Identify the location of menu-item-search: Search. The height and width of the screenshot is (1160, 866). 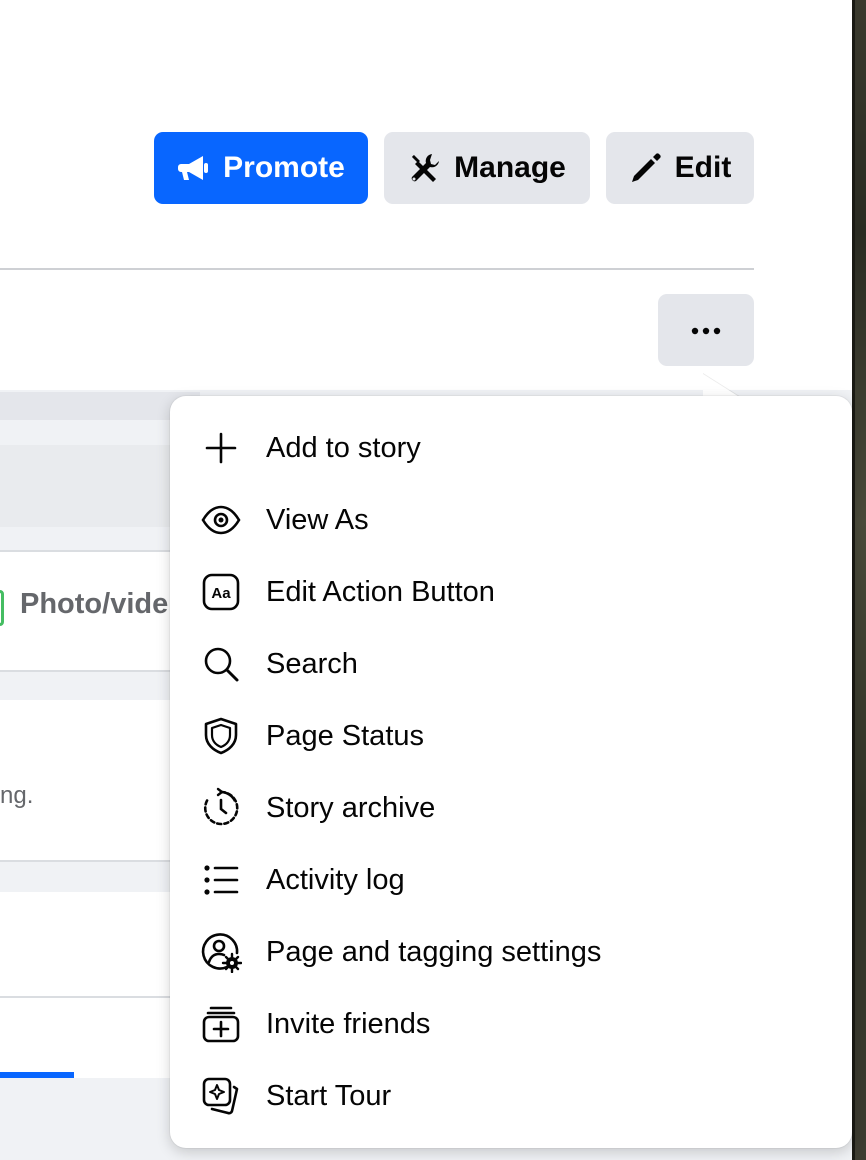
(511, 664).